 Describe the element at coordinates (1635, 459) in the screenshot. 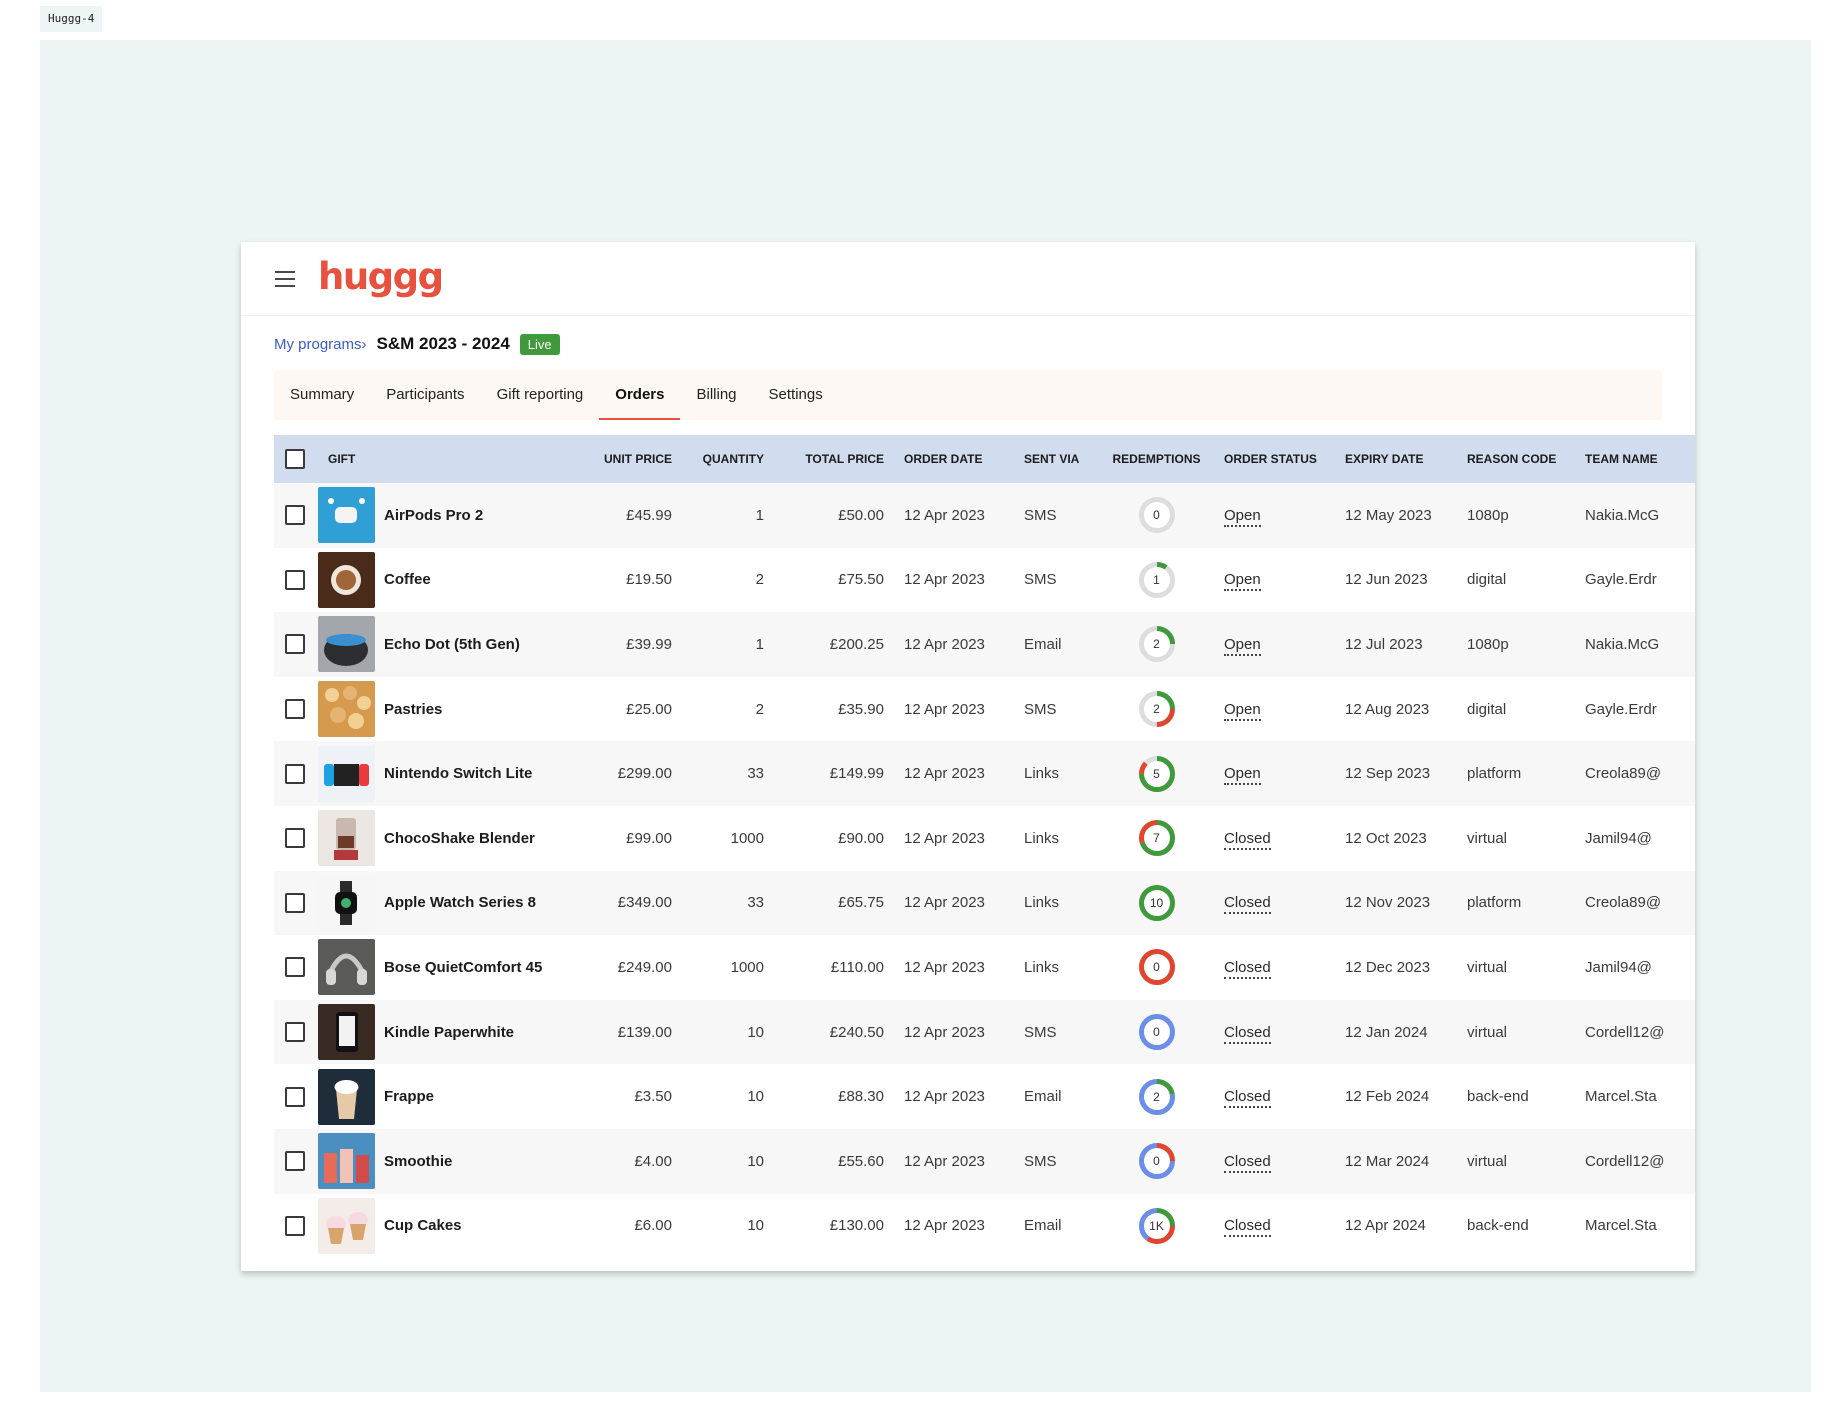

I see `column-header-team-name: Team name` at that location.